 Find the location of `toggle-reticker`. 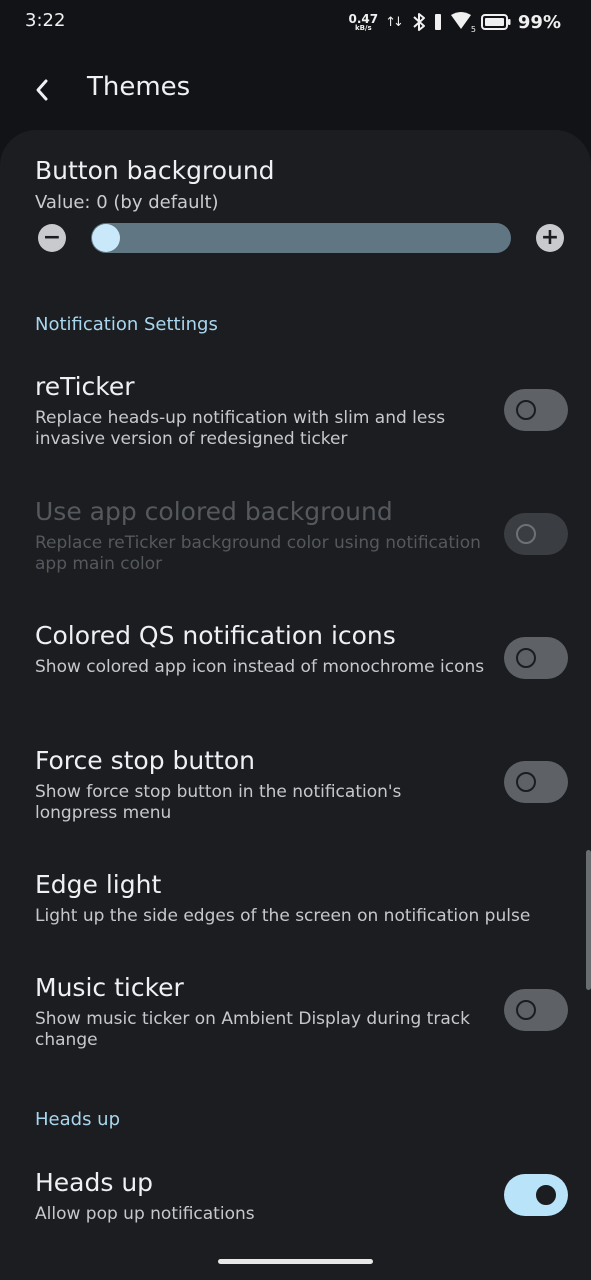

toggle-reticker is located at coordinates (536, 410).